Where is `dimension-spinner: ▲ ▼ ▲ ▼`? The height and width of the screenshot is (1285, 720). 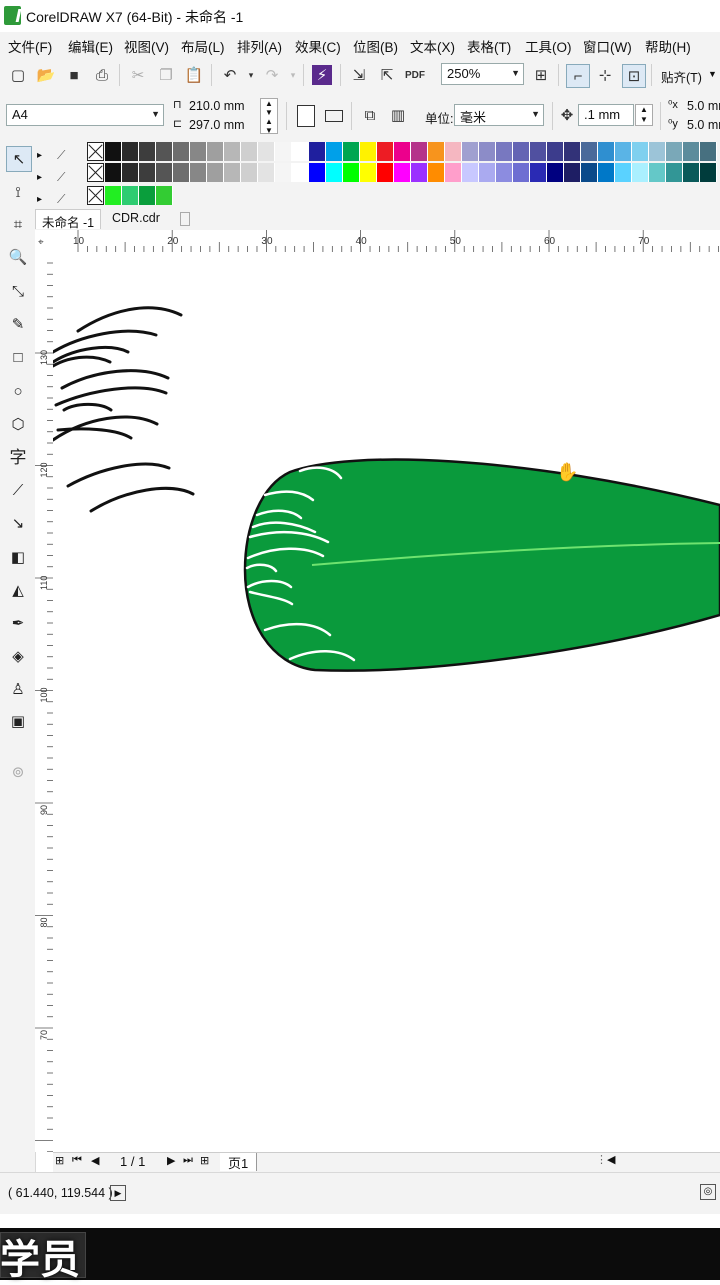 dimension-spinner: ▲ ▼ ▲ ▼ is located at coordinates (269, 116).